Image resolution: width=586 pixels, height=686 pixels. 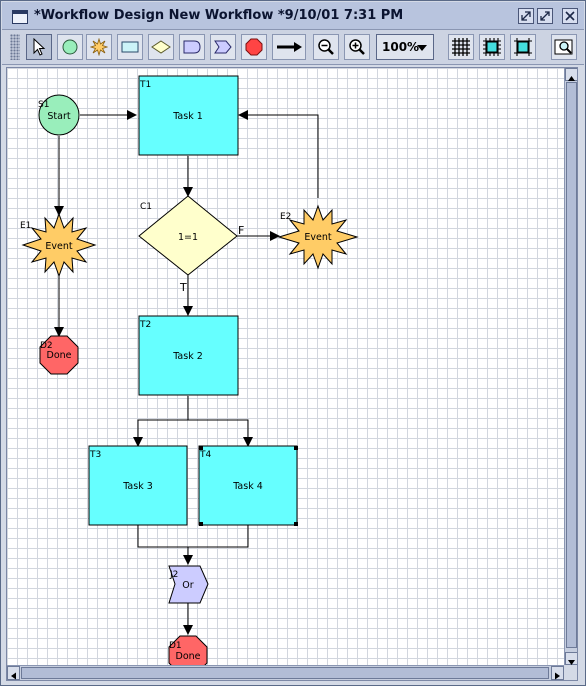 I want to click on node-label: Task 2, so click(x=187, y=356).